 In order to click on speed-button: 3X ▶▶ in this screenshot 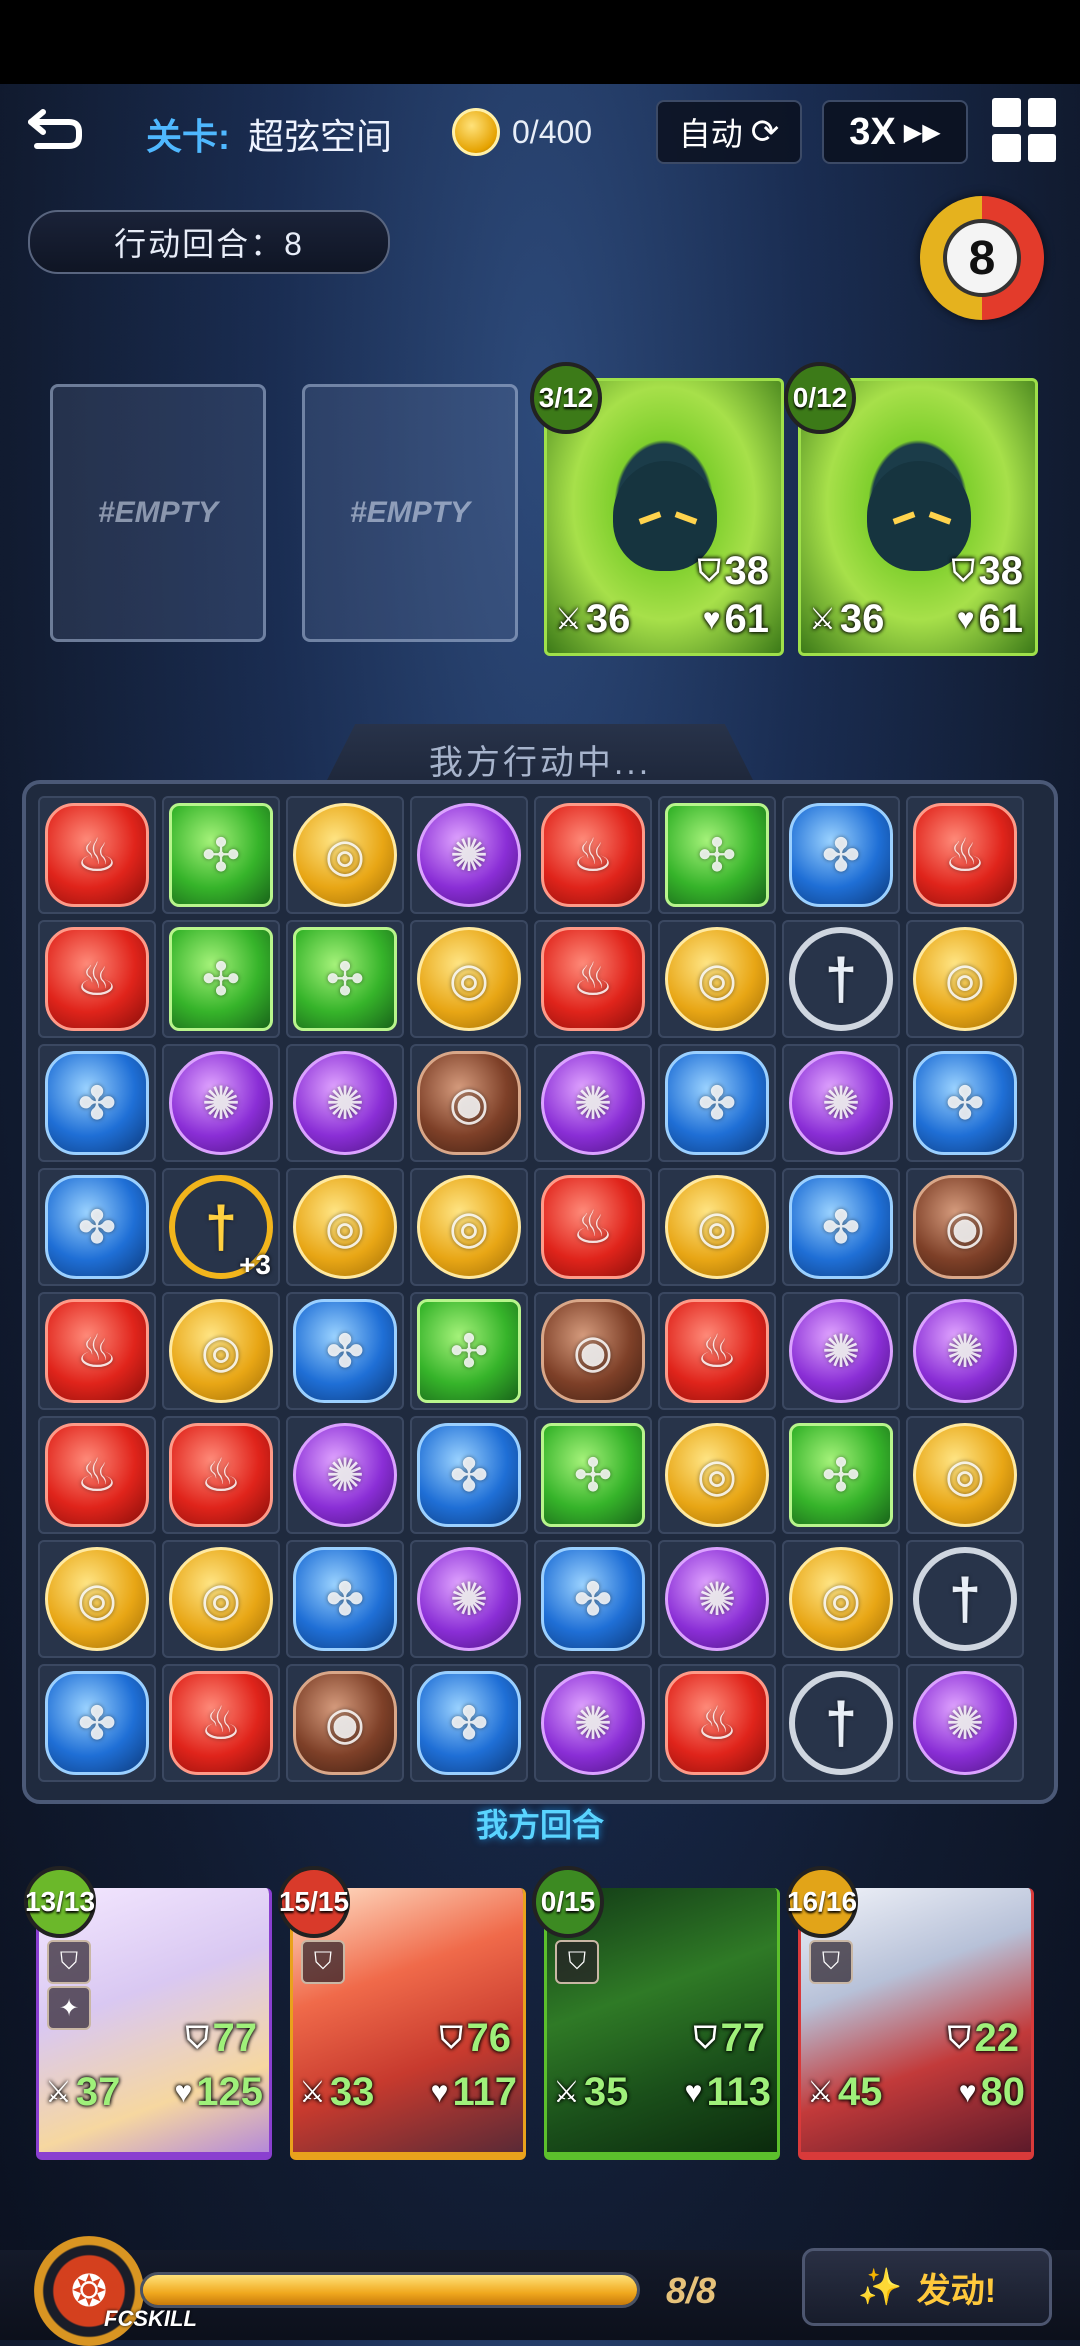, I will do `click(895, 132)`.